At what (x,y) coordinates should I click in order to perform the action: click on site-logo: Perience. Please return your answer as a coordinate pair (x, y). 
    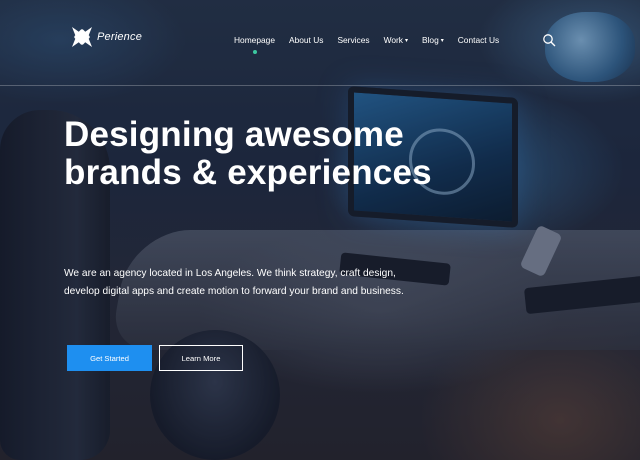
    Looking at the image, I should click on (105, 37).